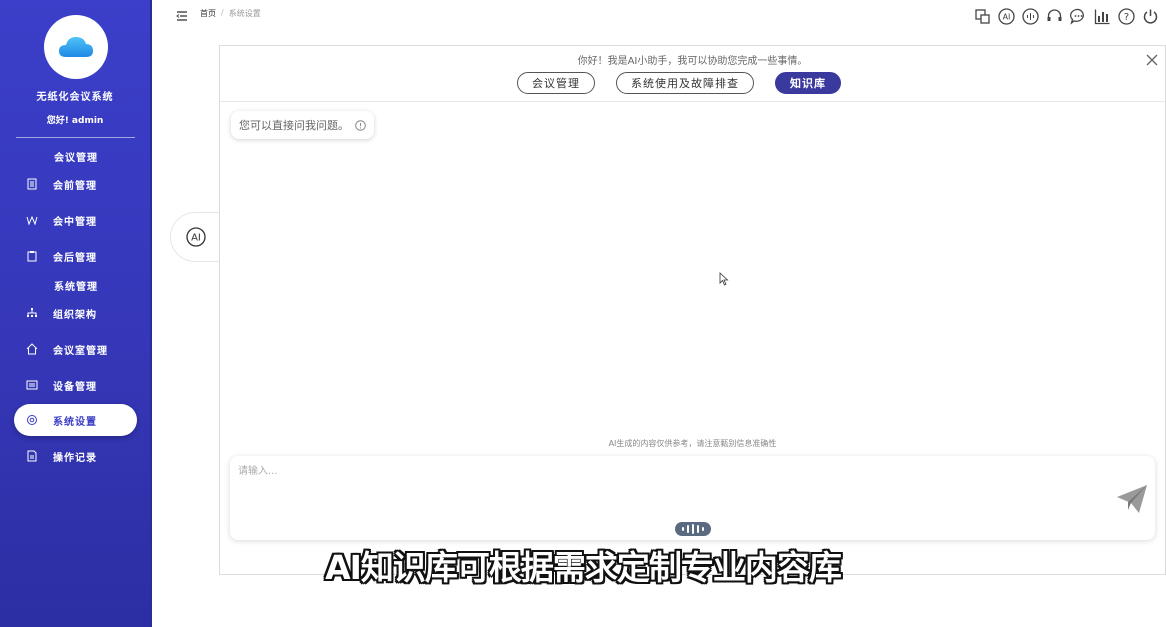 Image resolution: width=1166 pixels, height=627 pixels. I want to click on close-icon, so click(1152, 59).